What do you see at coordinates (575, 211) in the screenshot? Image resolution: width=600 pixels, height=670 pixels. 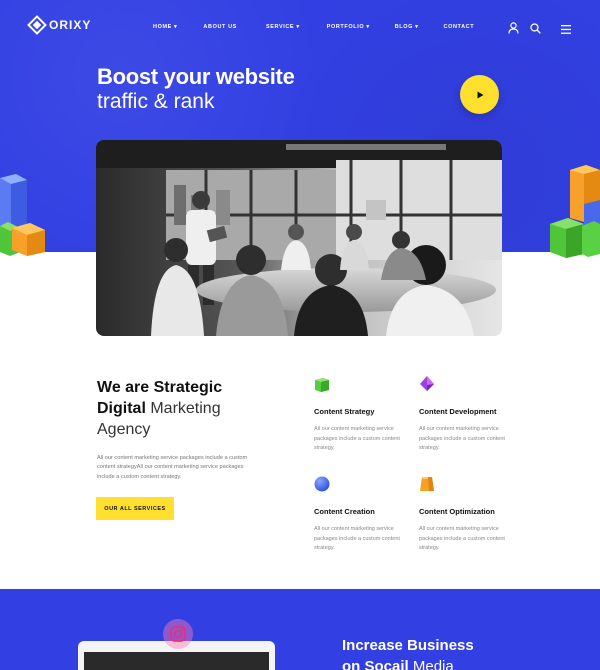 I see `decorative-cubes-right` at bounding box center [575, 211].